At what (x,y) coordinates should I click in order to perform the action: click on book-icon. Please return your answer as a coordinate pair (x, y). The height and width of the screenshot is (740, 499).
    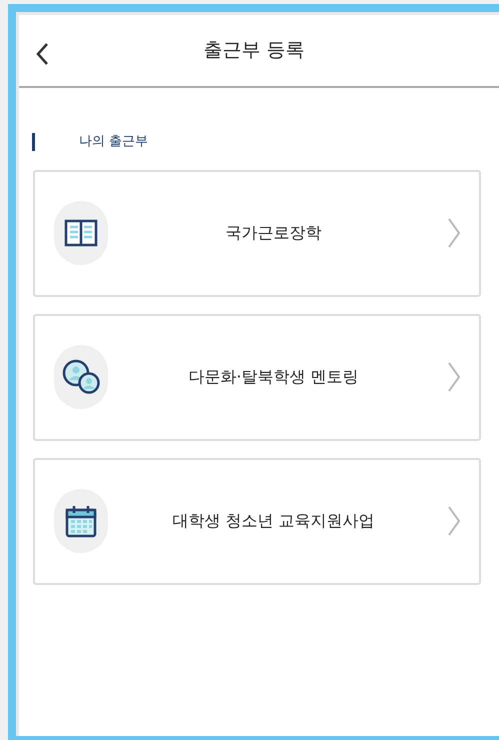
    Looking at the image, I should click on (81, 233).